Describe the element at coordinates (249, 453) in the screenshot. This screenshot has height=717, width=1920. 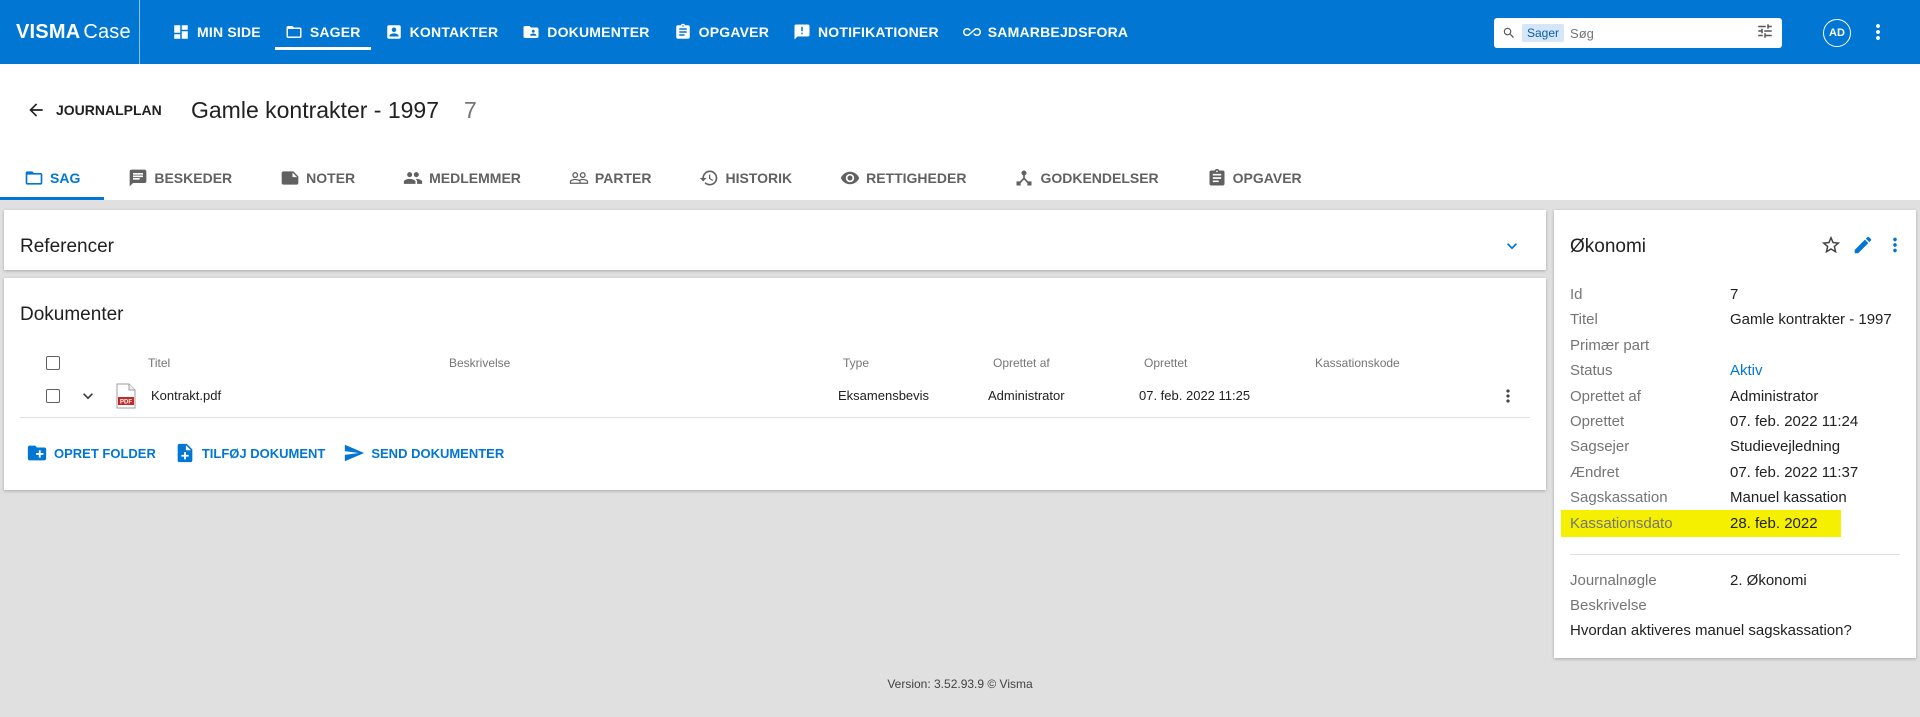
I see `add-document-button: TILFØJ DOKUMENT` at that location.